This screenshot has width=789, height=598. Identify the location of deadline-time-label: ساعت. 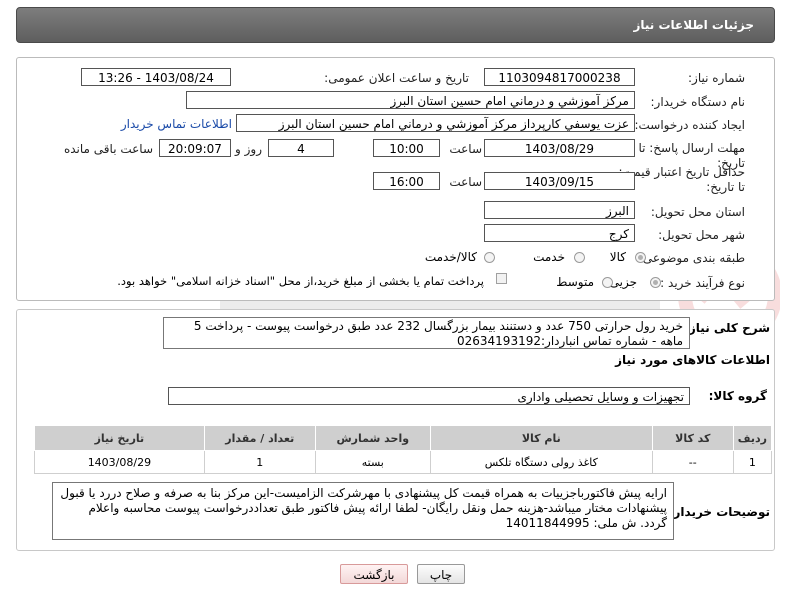
(465, 149).